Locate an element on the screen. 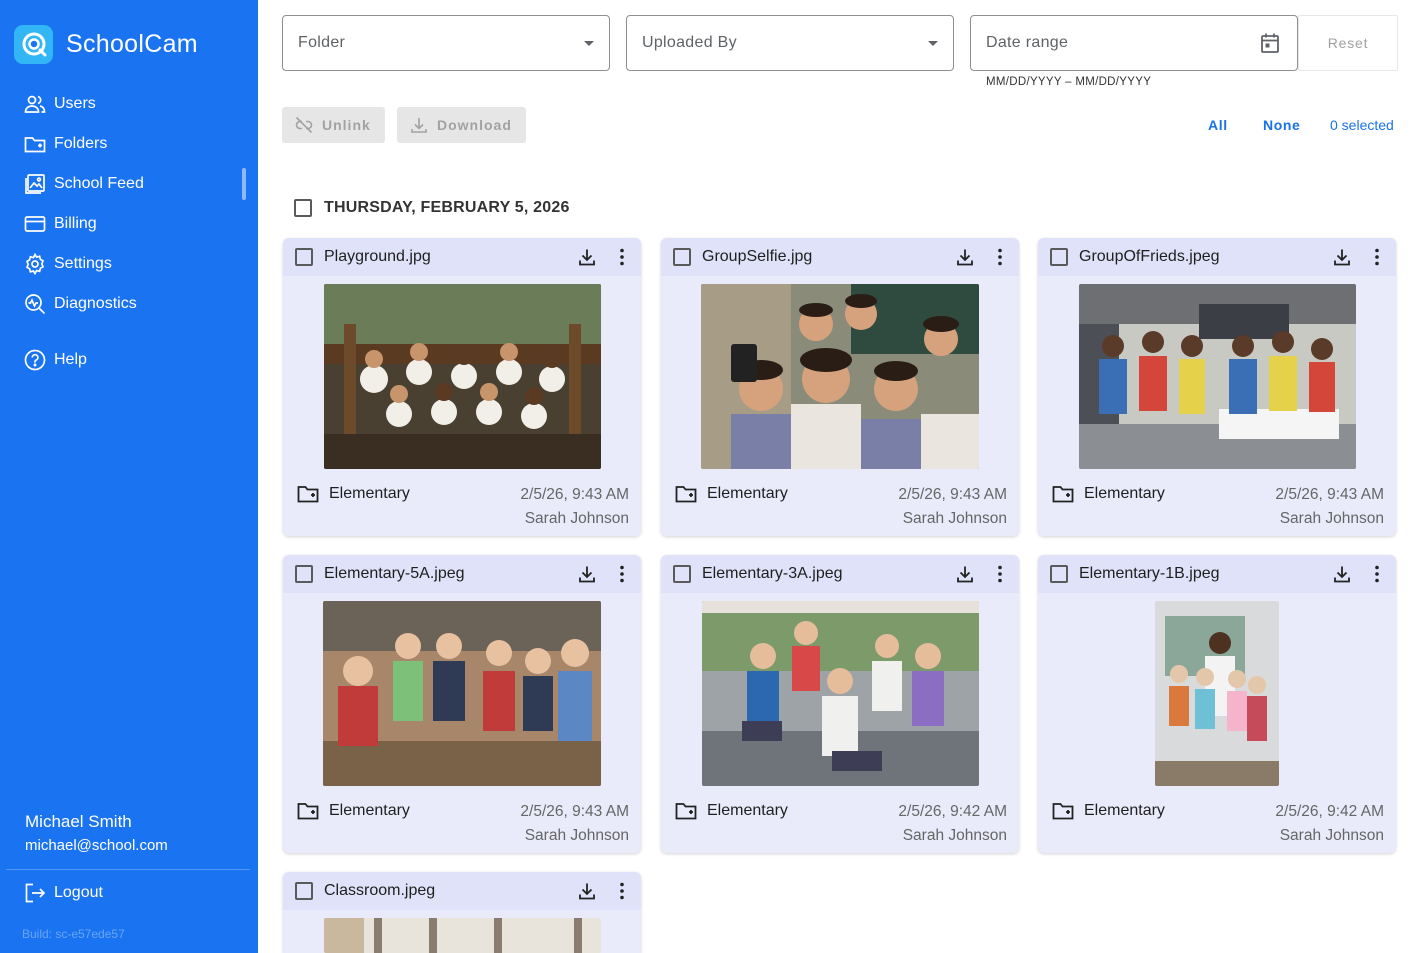  sidebar-item-label: Settings is located at coordinates (83, 263).